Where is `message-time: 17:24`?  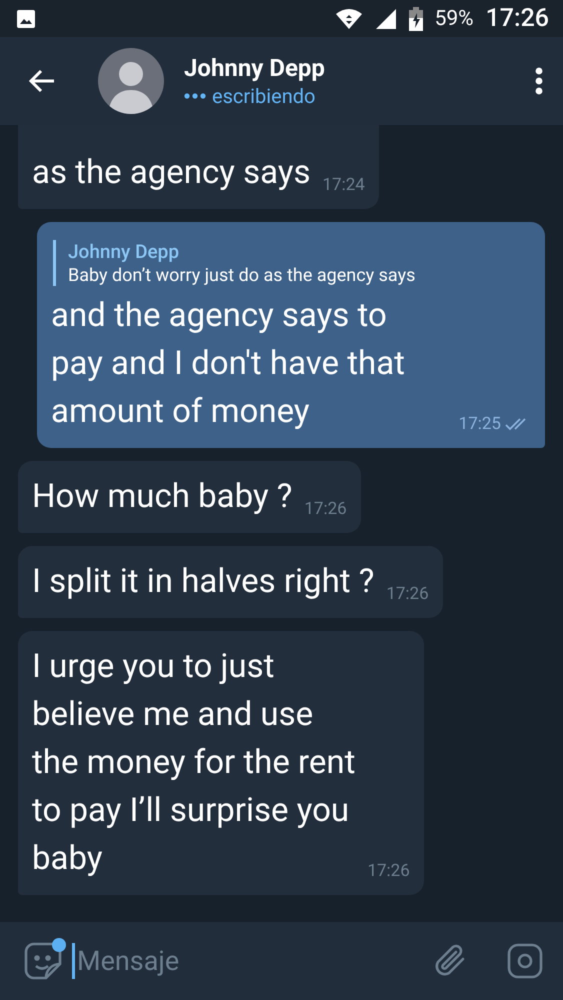
message-time: 17:24 is located at coordinates (343, 185).